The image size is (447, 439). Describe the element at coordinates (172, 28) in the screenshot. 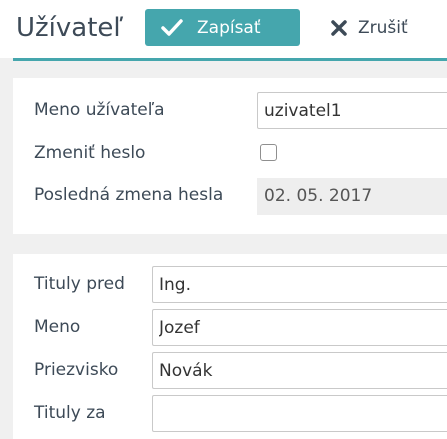

I see `check-icon` at that location.